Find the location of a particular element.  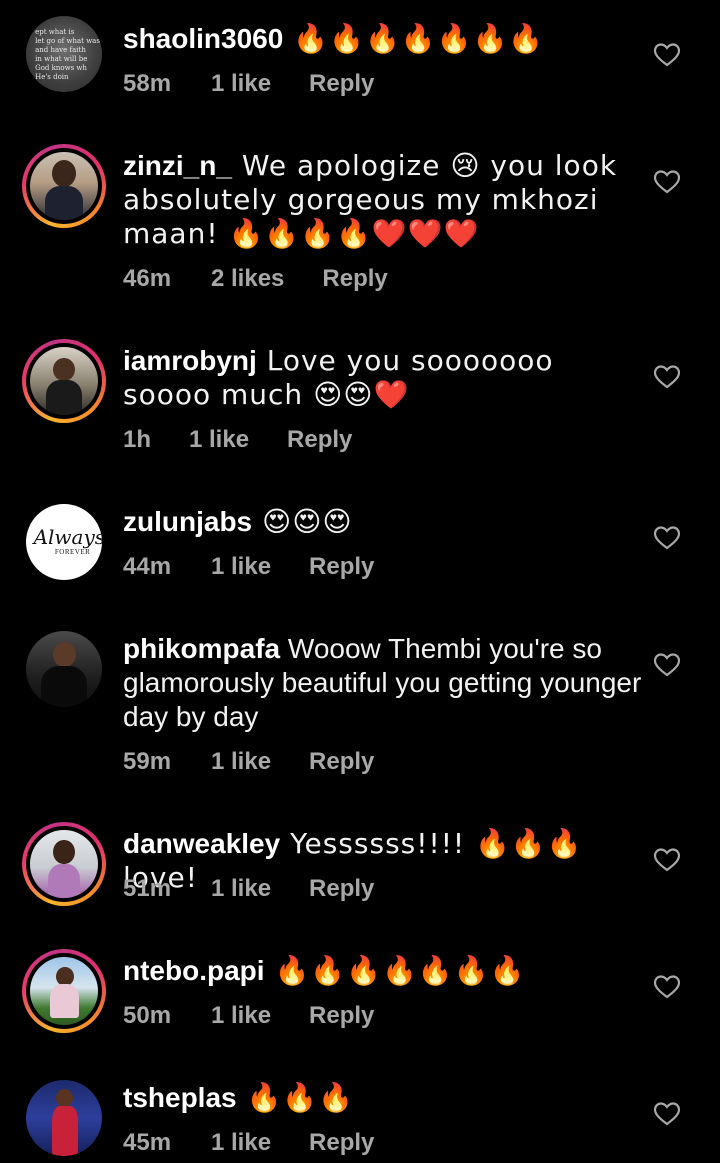

comment-meta: 46m 2 likes Reply is located at coordinates (255, 279).